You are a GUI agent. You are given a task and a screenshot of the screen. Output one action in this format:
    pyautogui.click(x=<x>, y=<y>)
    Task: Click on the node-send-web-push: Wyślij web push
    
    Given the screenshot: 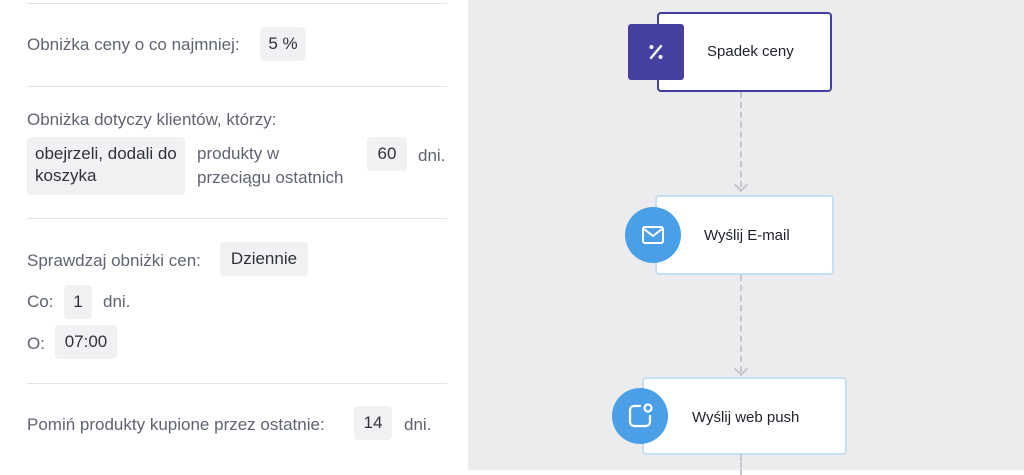 What is the action you would take?
    pyautogui.click(x=744, y=416)
    